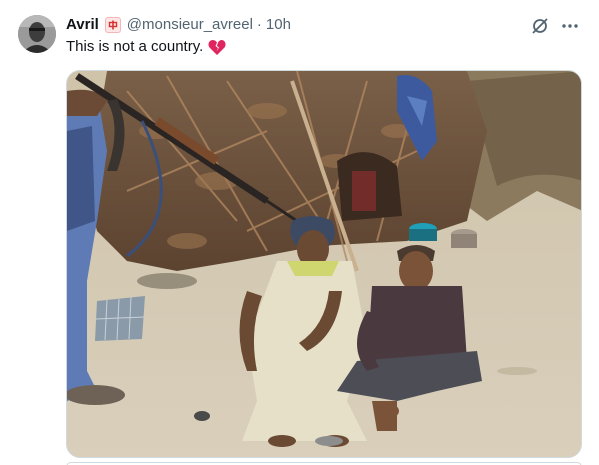  Describe the element at coordinates (555, 26) in the screenshot. I see `tweet-actions` at that location.